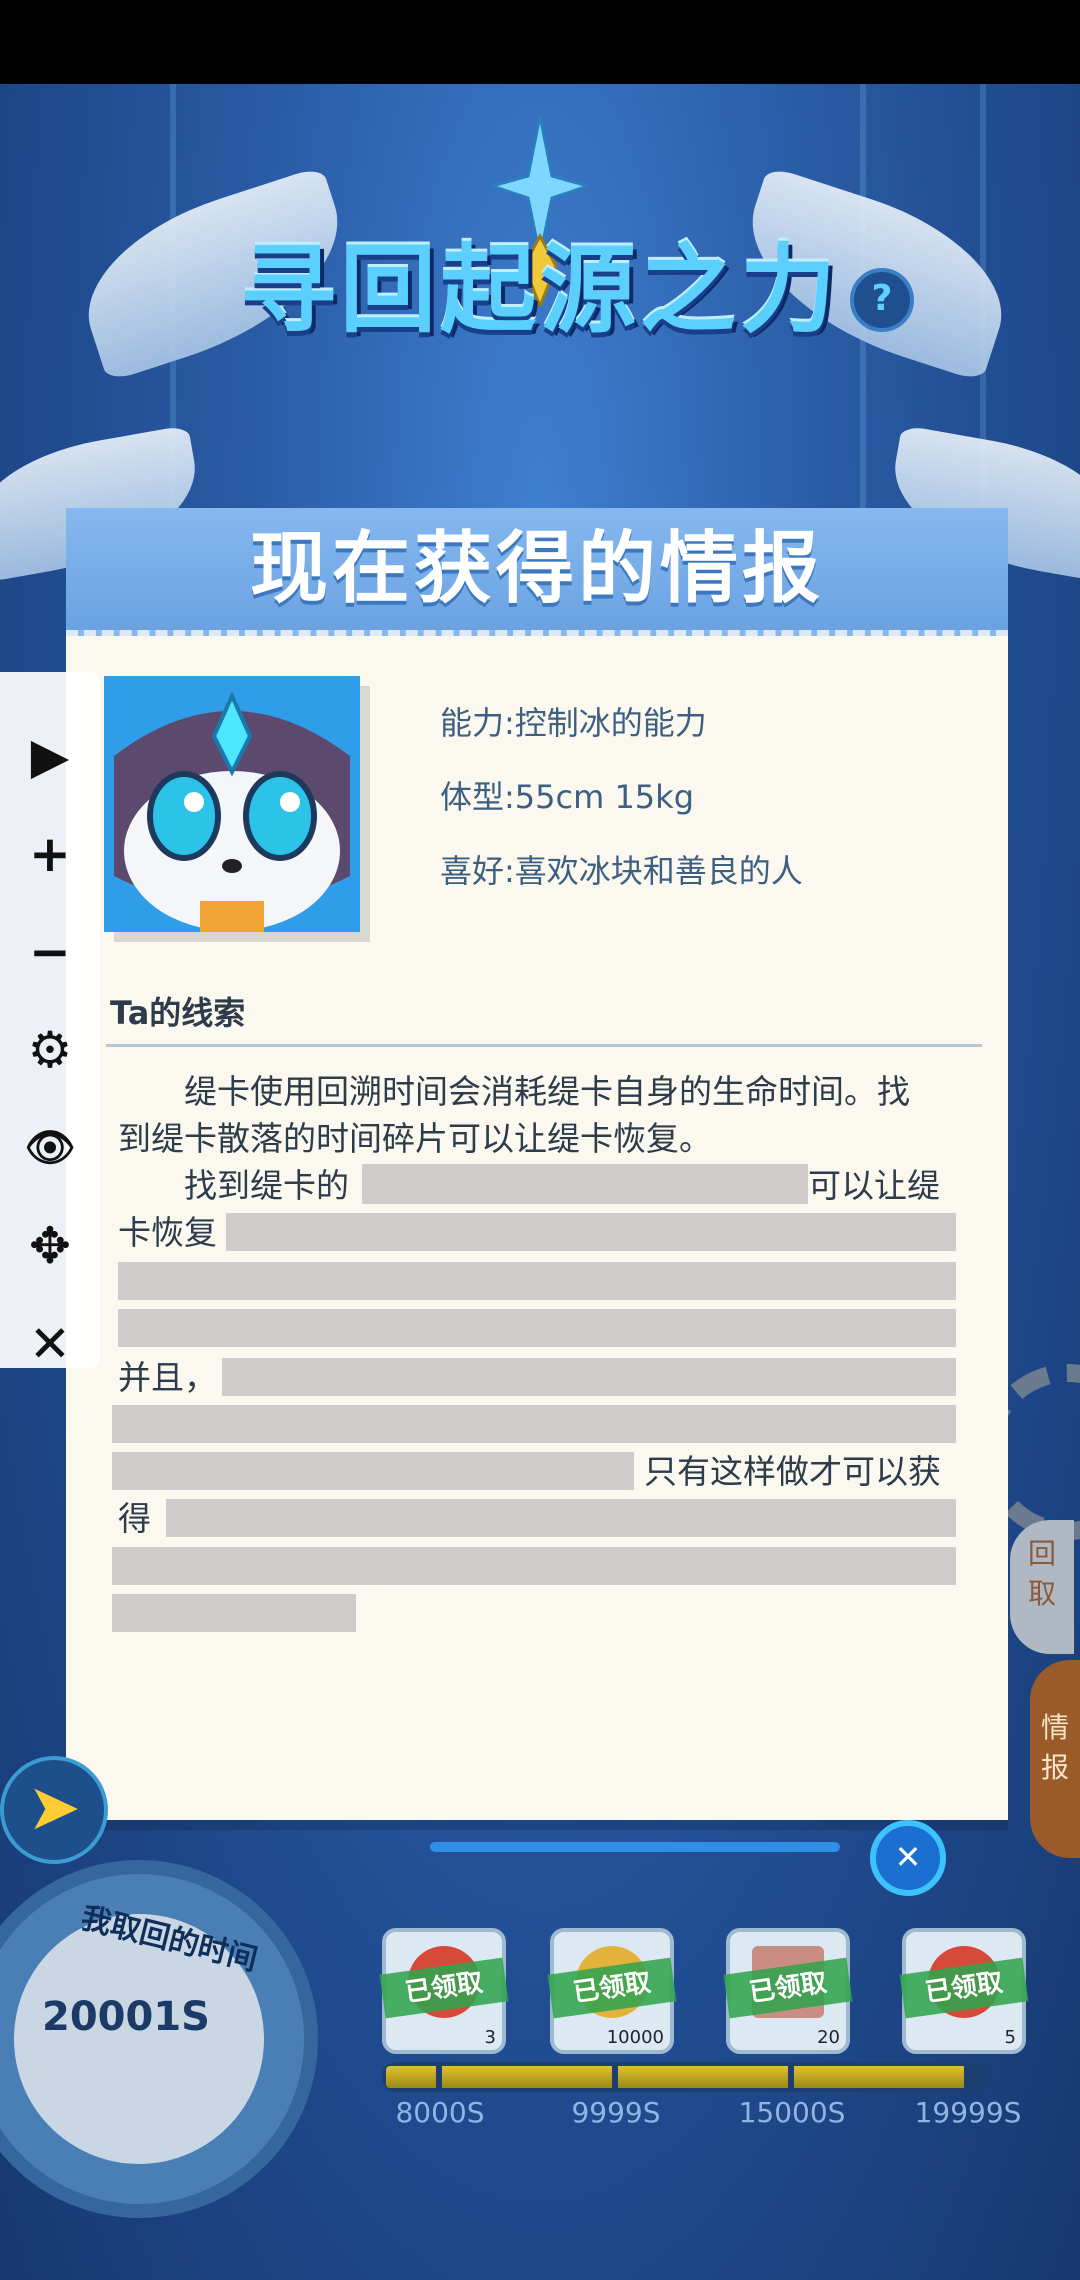 The width and height of the screenshot is (1080, 2280). I want to click on clue-line-3b: 可以让缇, so click(874, 1185).